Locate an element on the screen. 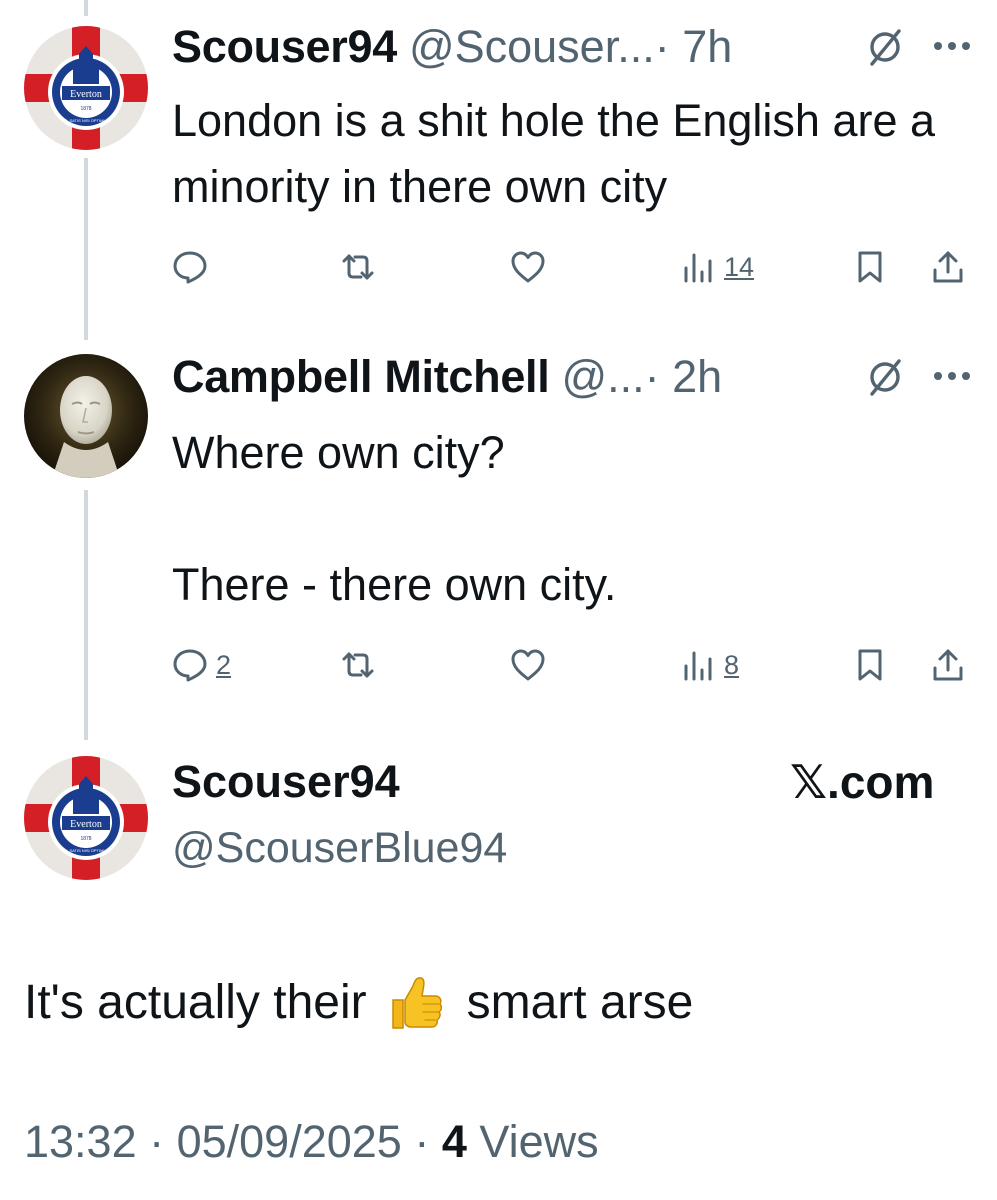 This screenshot has width=997, height=1200. thumbs-up-emoji is located at coordinates (416, 1003).